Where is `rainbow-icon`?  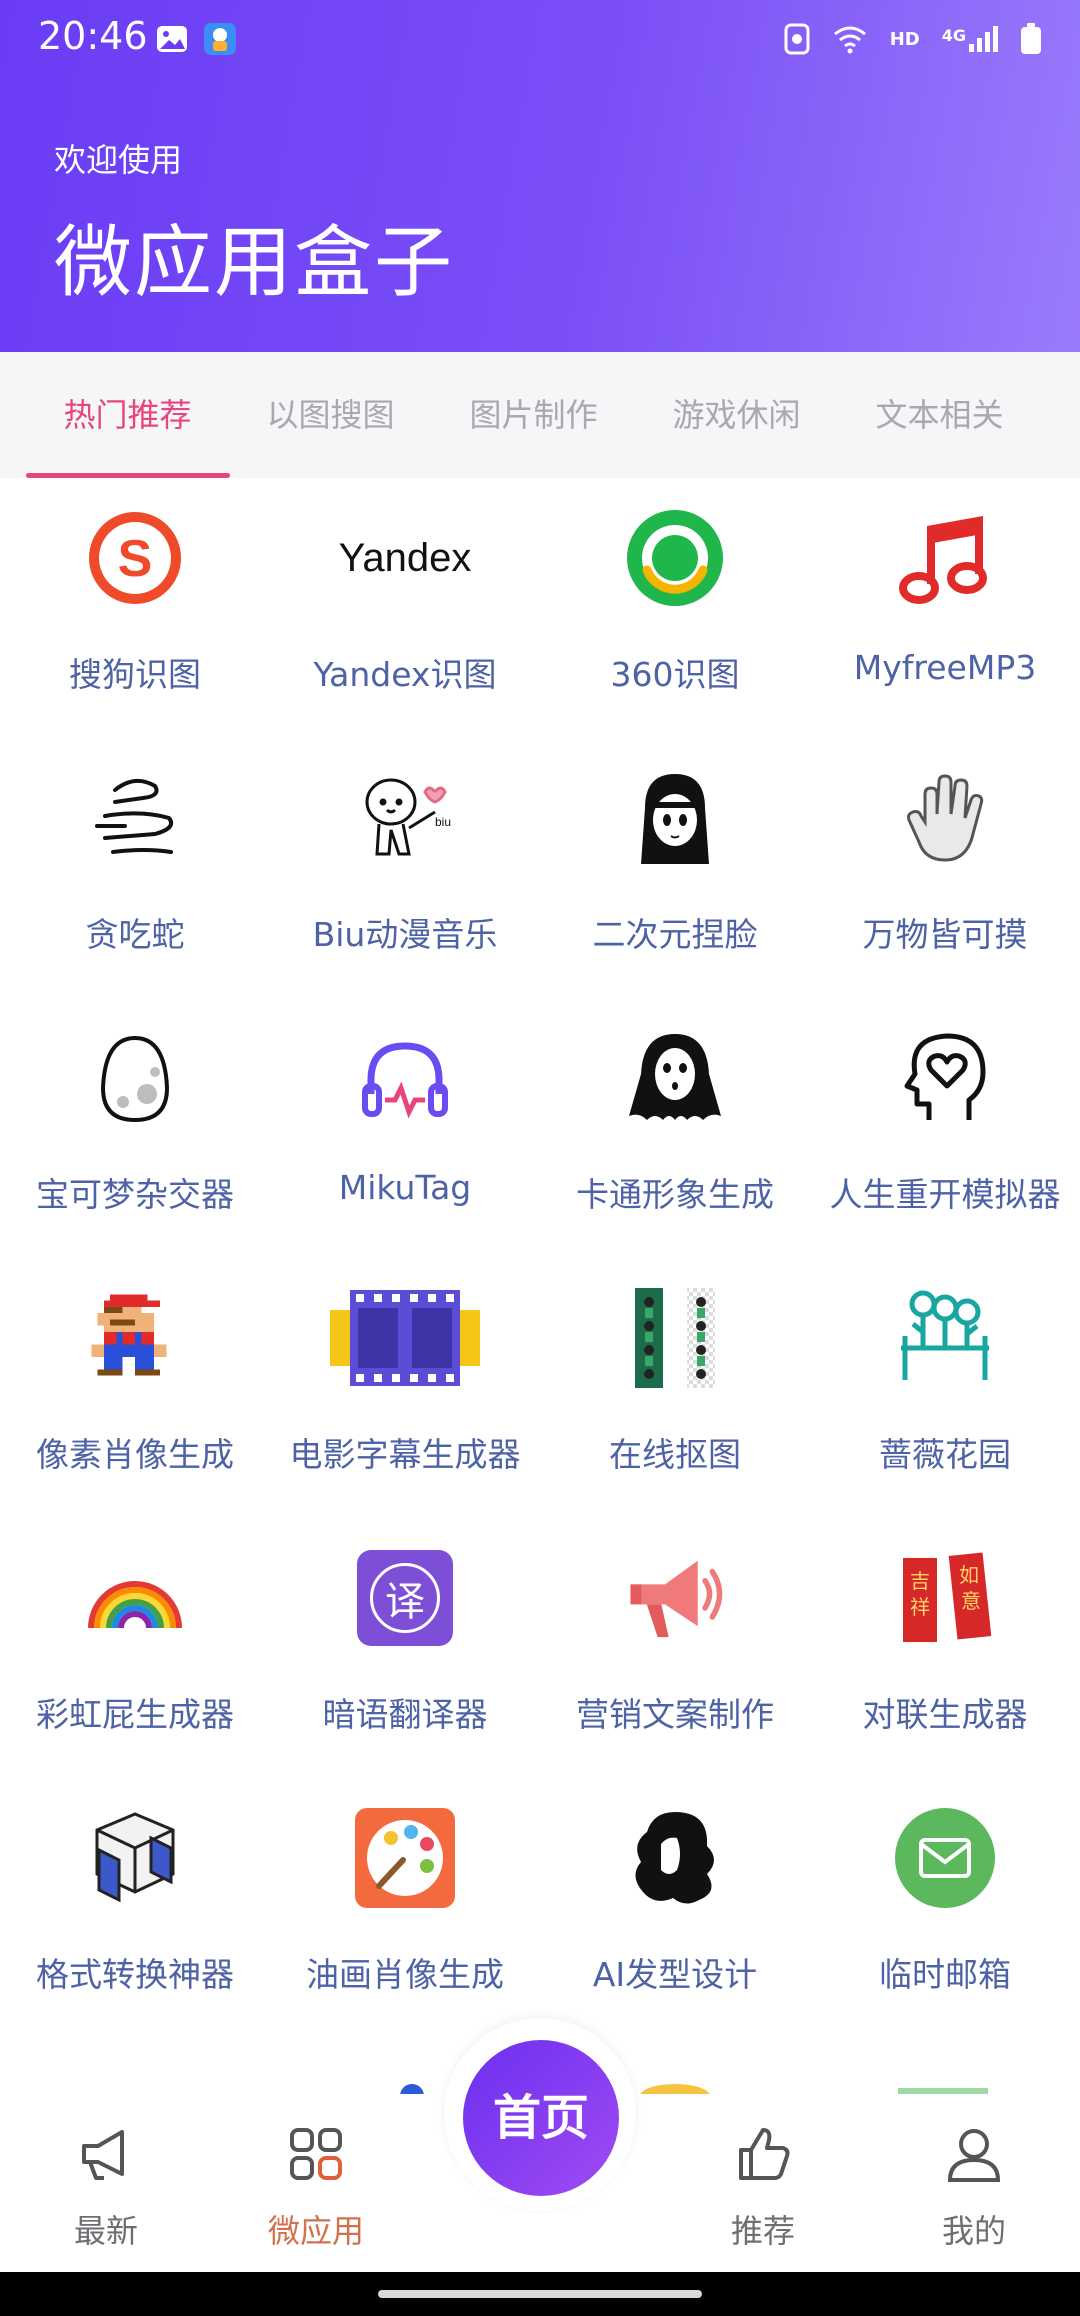 rainbow-icon is located at coordinates (135, 1598).